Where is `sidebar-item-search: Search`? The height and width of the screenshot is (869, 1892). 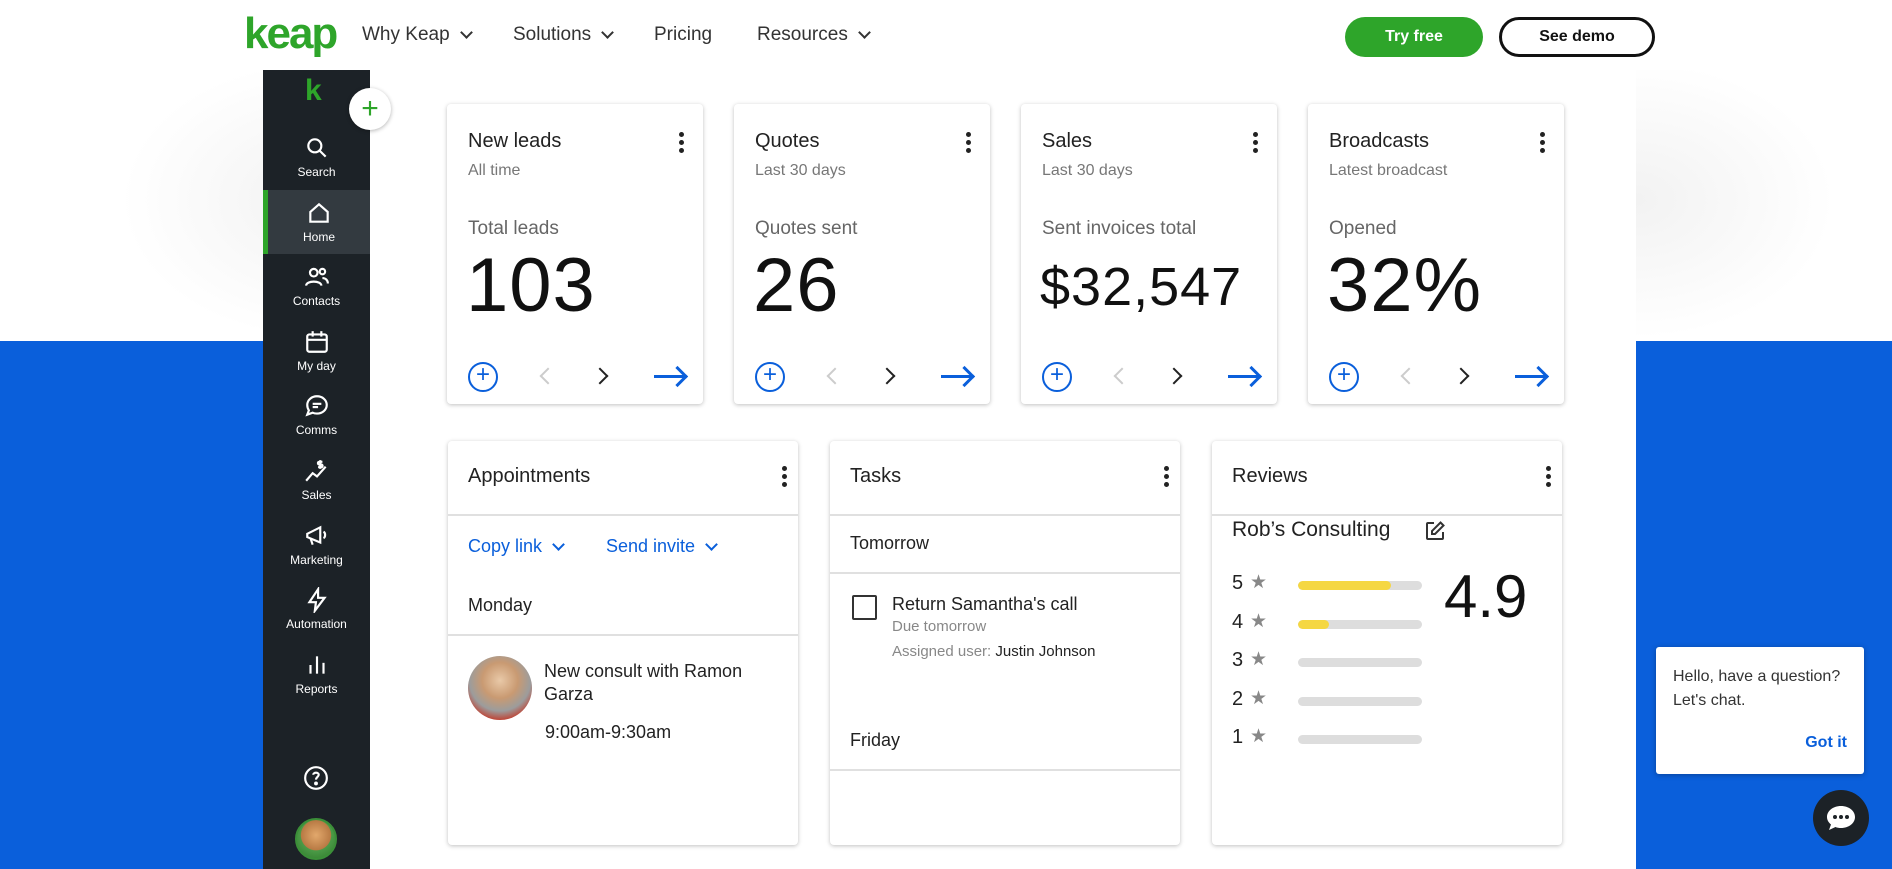
sidebar-item-search: Search is located at coordinates (316, 157).